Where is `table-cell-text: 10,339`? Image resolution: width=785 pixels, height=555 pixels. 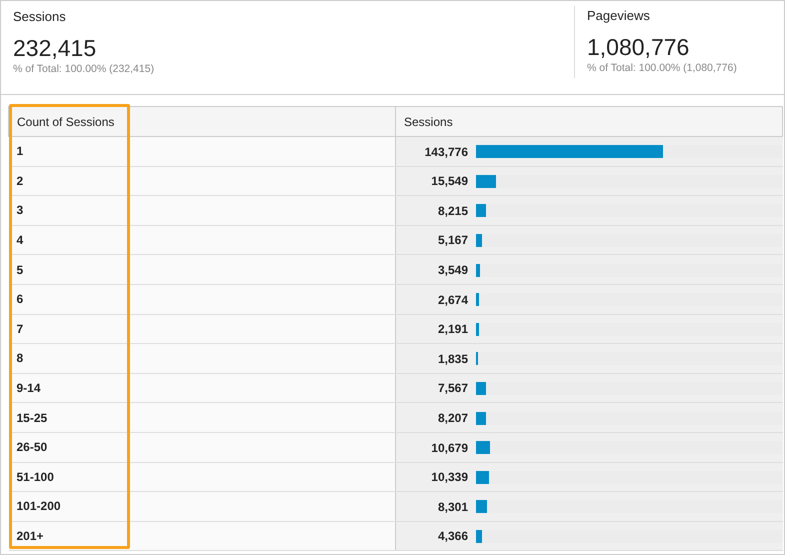
table-cell-text: 10,339 is located at coordinates (449, 477).